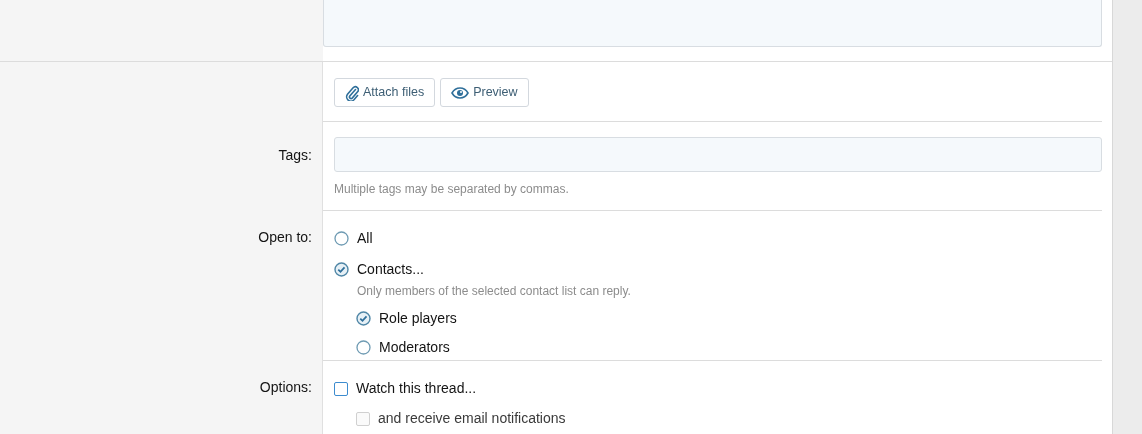 Image resolution: width=1142 pixels, height=434 pixels. What do you see at coordinates (712, 23) in the screenshot?
I see `editor-field` at bounding box center [712, 23].